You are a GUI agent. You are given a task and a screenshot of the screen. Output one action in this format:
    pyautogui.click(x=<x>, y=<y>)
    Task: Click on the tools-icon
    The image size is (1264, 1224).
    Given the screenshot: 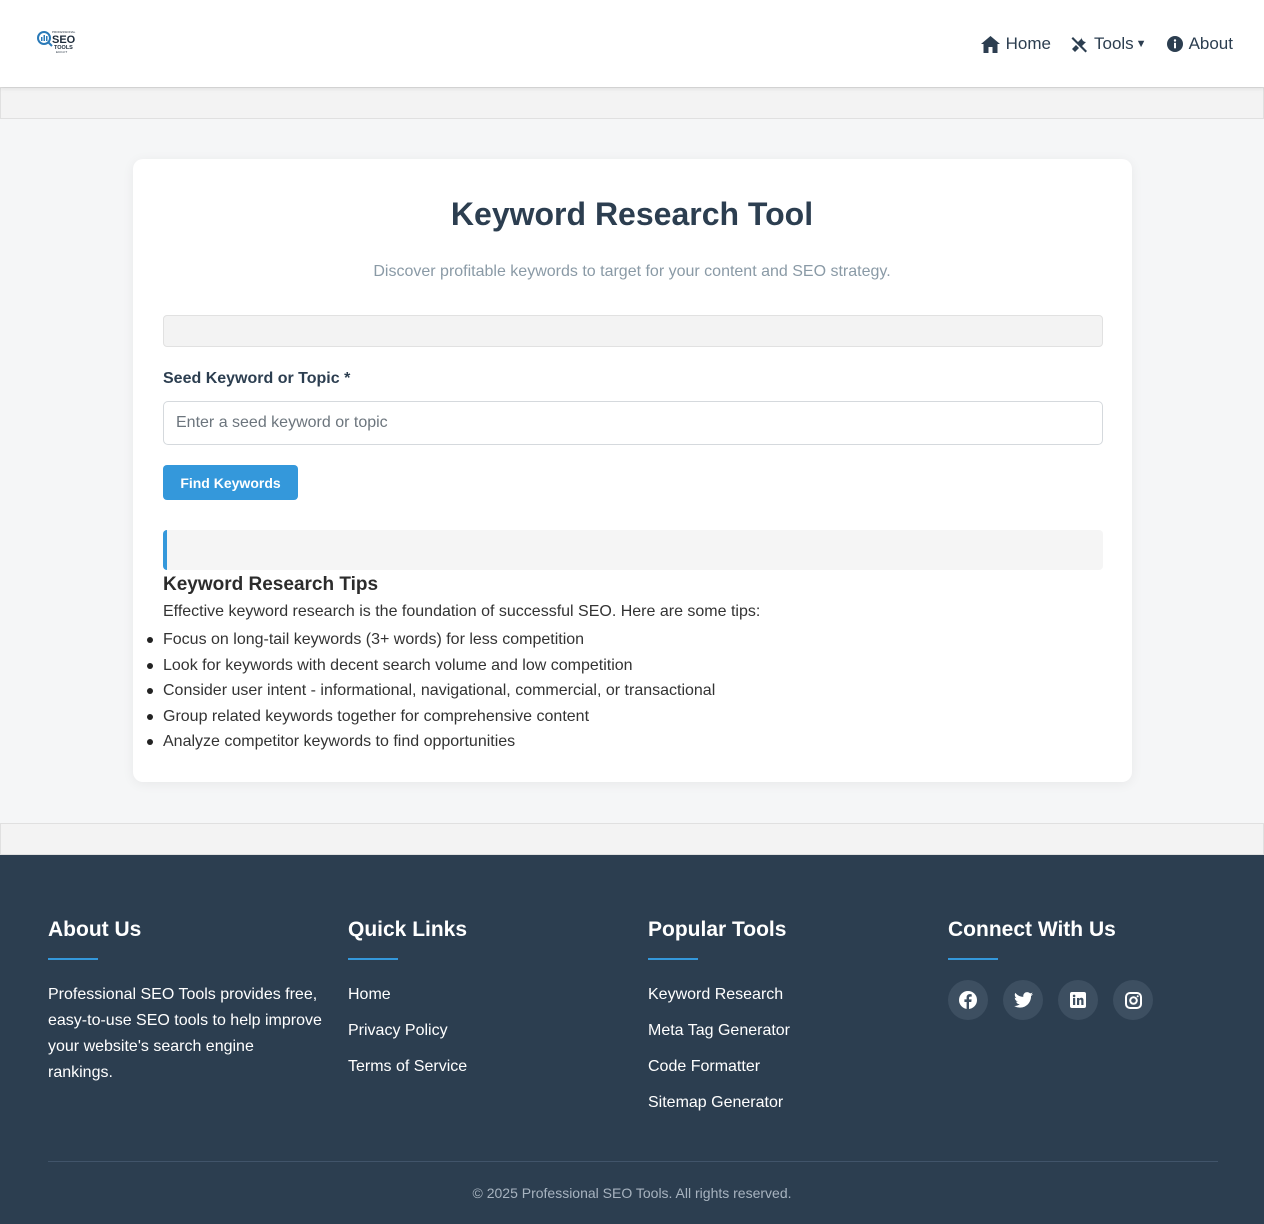 What is the action you would take?
    pyautogui.click(x=1079, y=44)
    